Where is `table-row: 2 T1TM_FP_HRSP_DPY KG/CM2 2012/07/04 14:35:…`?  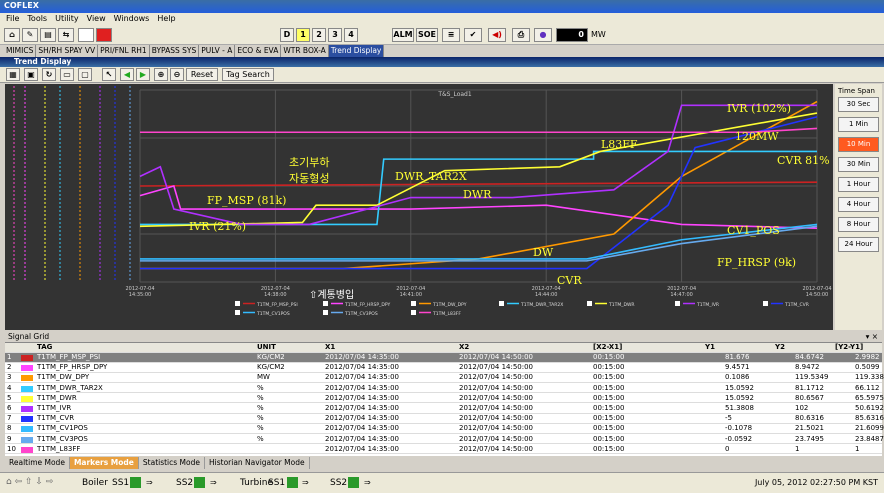 table-row: 2 T1TM_FP_HRSP_DPY KG/CM2 2012/07/04 14:35:… is located at coordinates (443, 368).